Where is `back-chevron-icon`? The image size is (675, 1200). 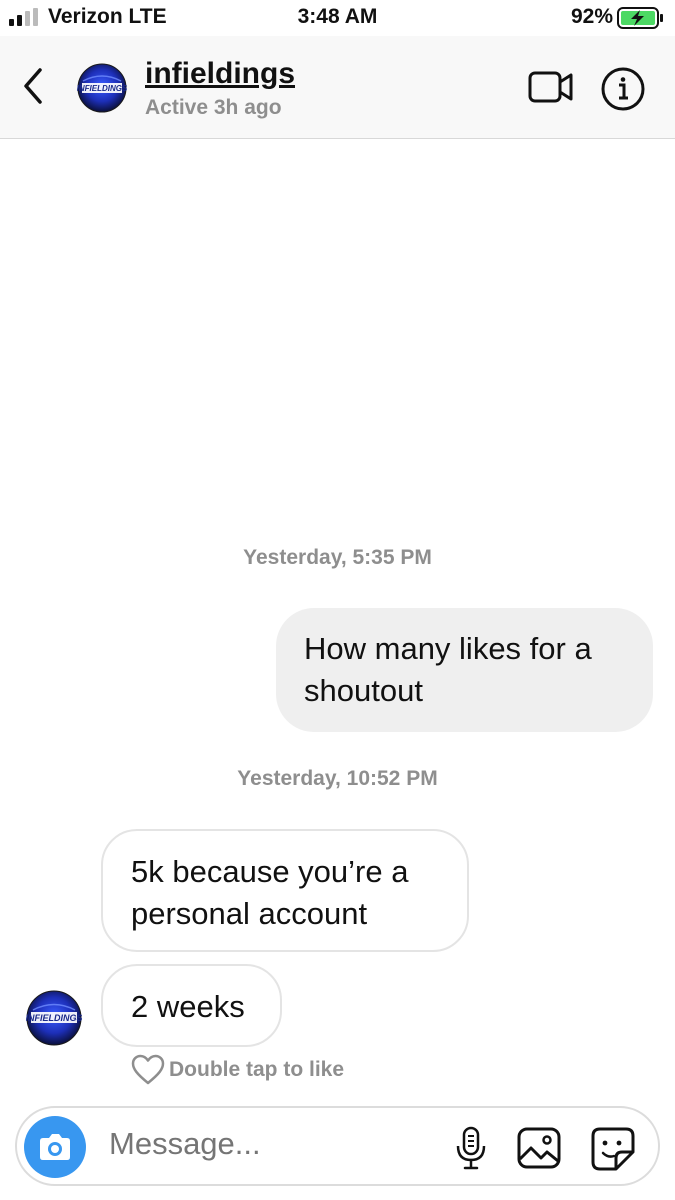 back-chevron-icon is located at coordinates (33, 86).